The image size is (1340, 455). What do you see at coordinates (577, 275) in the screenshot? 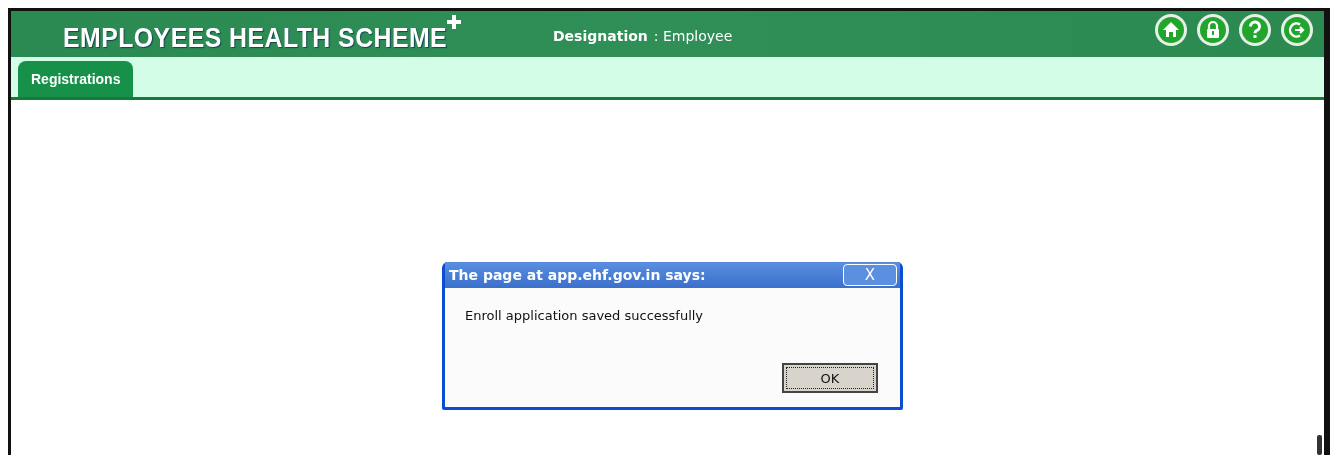
I see `dialog-title: The page at app.ehf.gov.in says:` at bounding box center [577, 275].